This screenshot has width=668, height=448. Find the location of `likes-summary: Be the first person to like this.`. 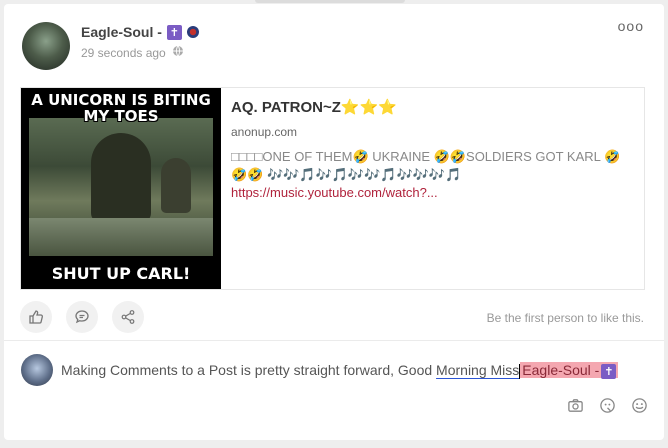

likes-summary: Be the first person to like this. is located at coordinates (565, 318).